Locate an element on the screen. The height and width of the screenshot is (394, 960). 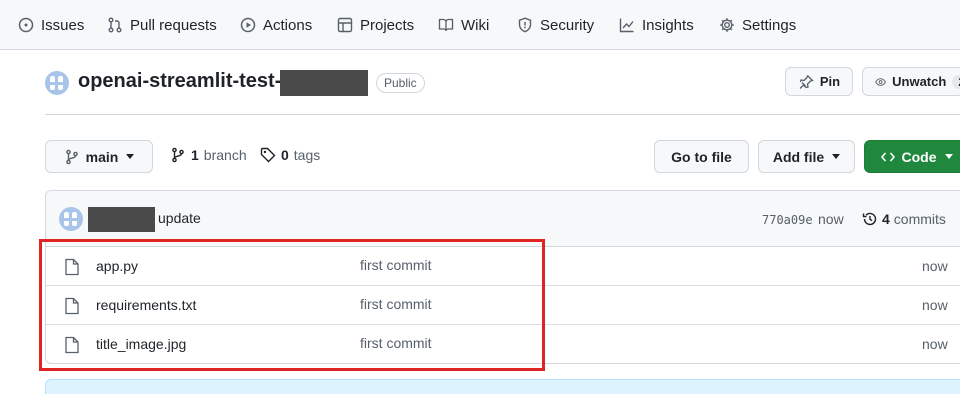
code-icon is located at coordinates (887, 156).